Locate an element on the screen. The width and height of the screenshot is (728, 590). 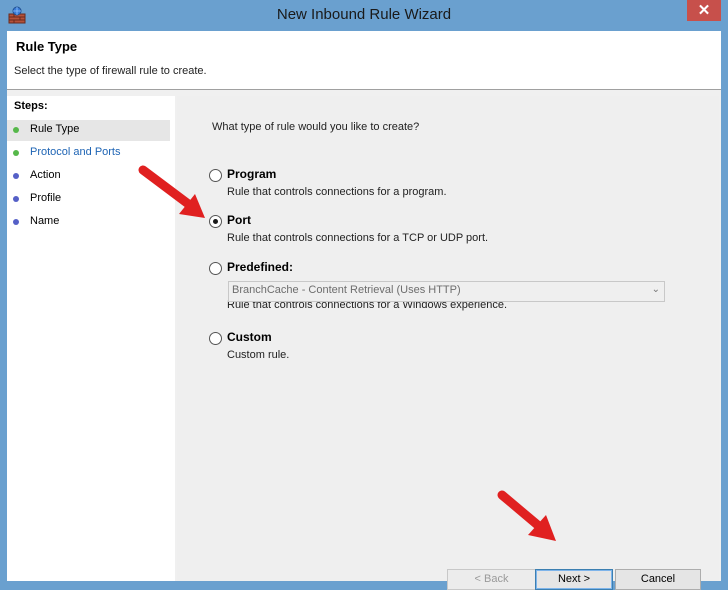
title-bar: New Inbound Rule Wizard ✕ is located at coordinates (364, 15).